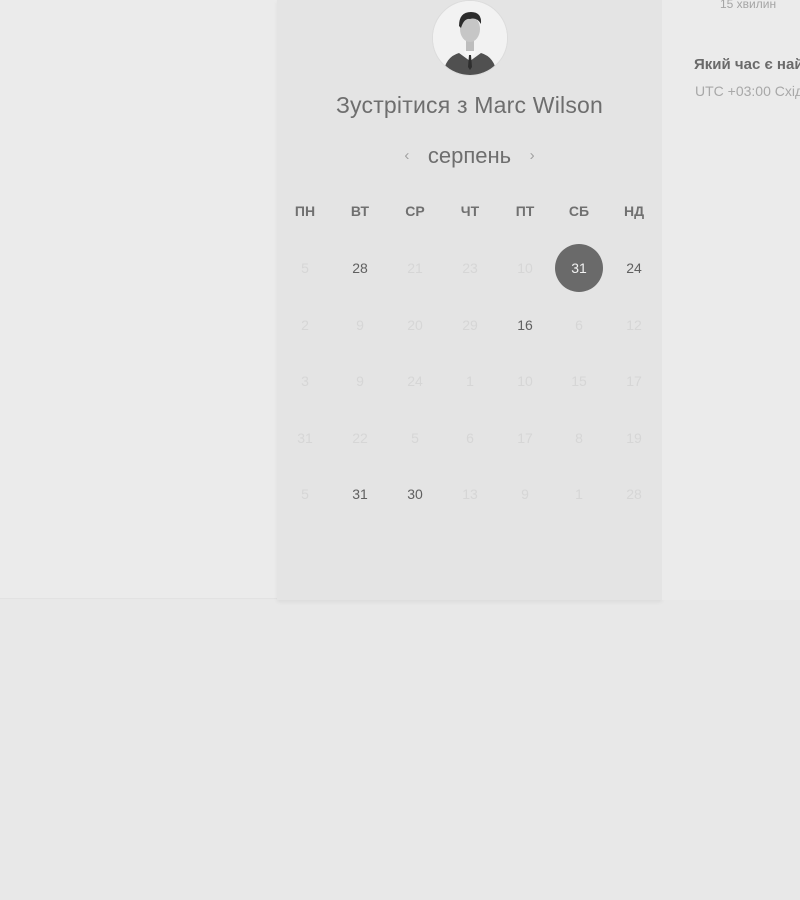 The height and width of the screenshot is (900, 800). What do you see at coordinates (415, 494) in the screenshot?
I see `calendar-day-available: 30` at bounding box center [415, 494].